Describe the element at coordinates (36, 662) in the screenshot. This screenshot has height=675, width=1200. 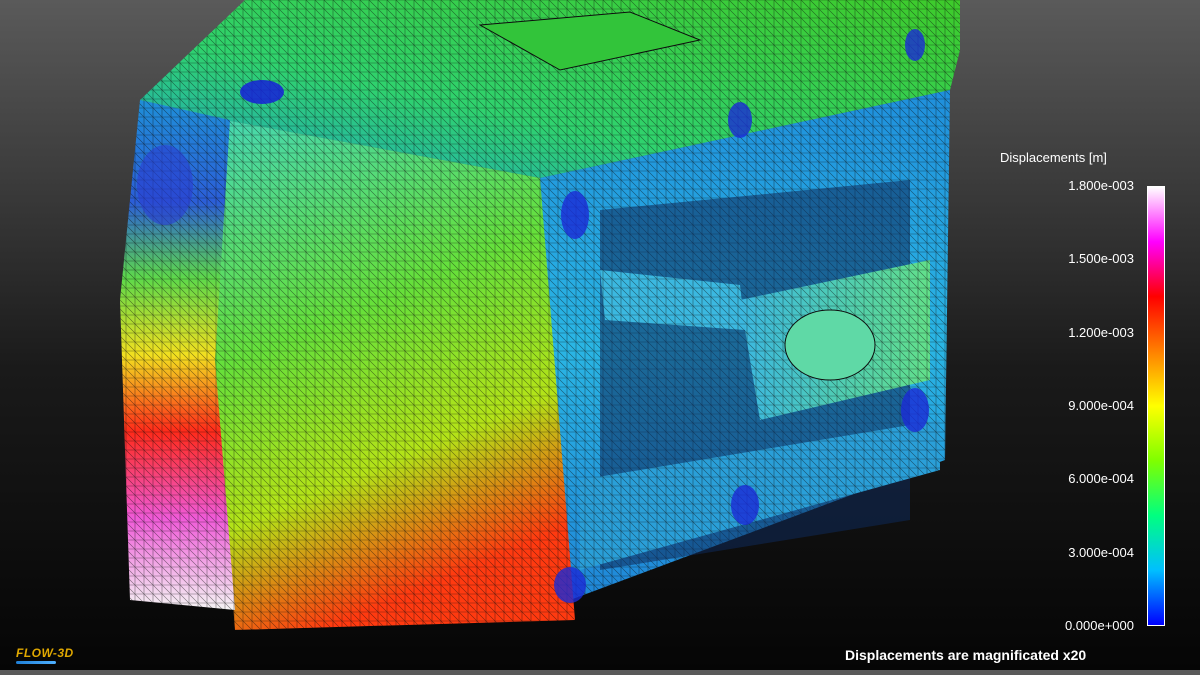
I see `logo-wave-icon` at that location.